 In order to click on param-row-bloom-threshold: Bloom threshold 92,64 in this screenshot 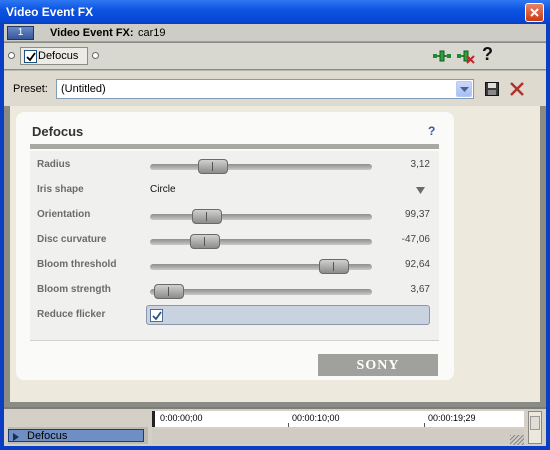, I will do `click(234, 265)`.